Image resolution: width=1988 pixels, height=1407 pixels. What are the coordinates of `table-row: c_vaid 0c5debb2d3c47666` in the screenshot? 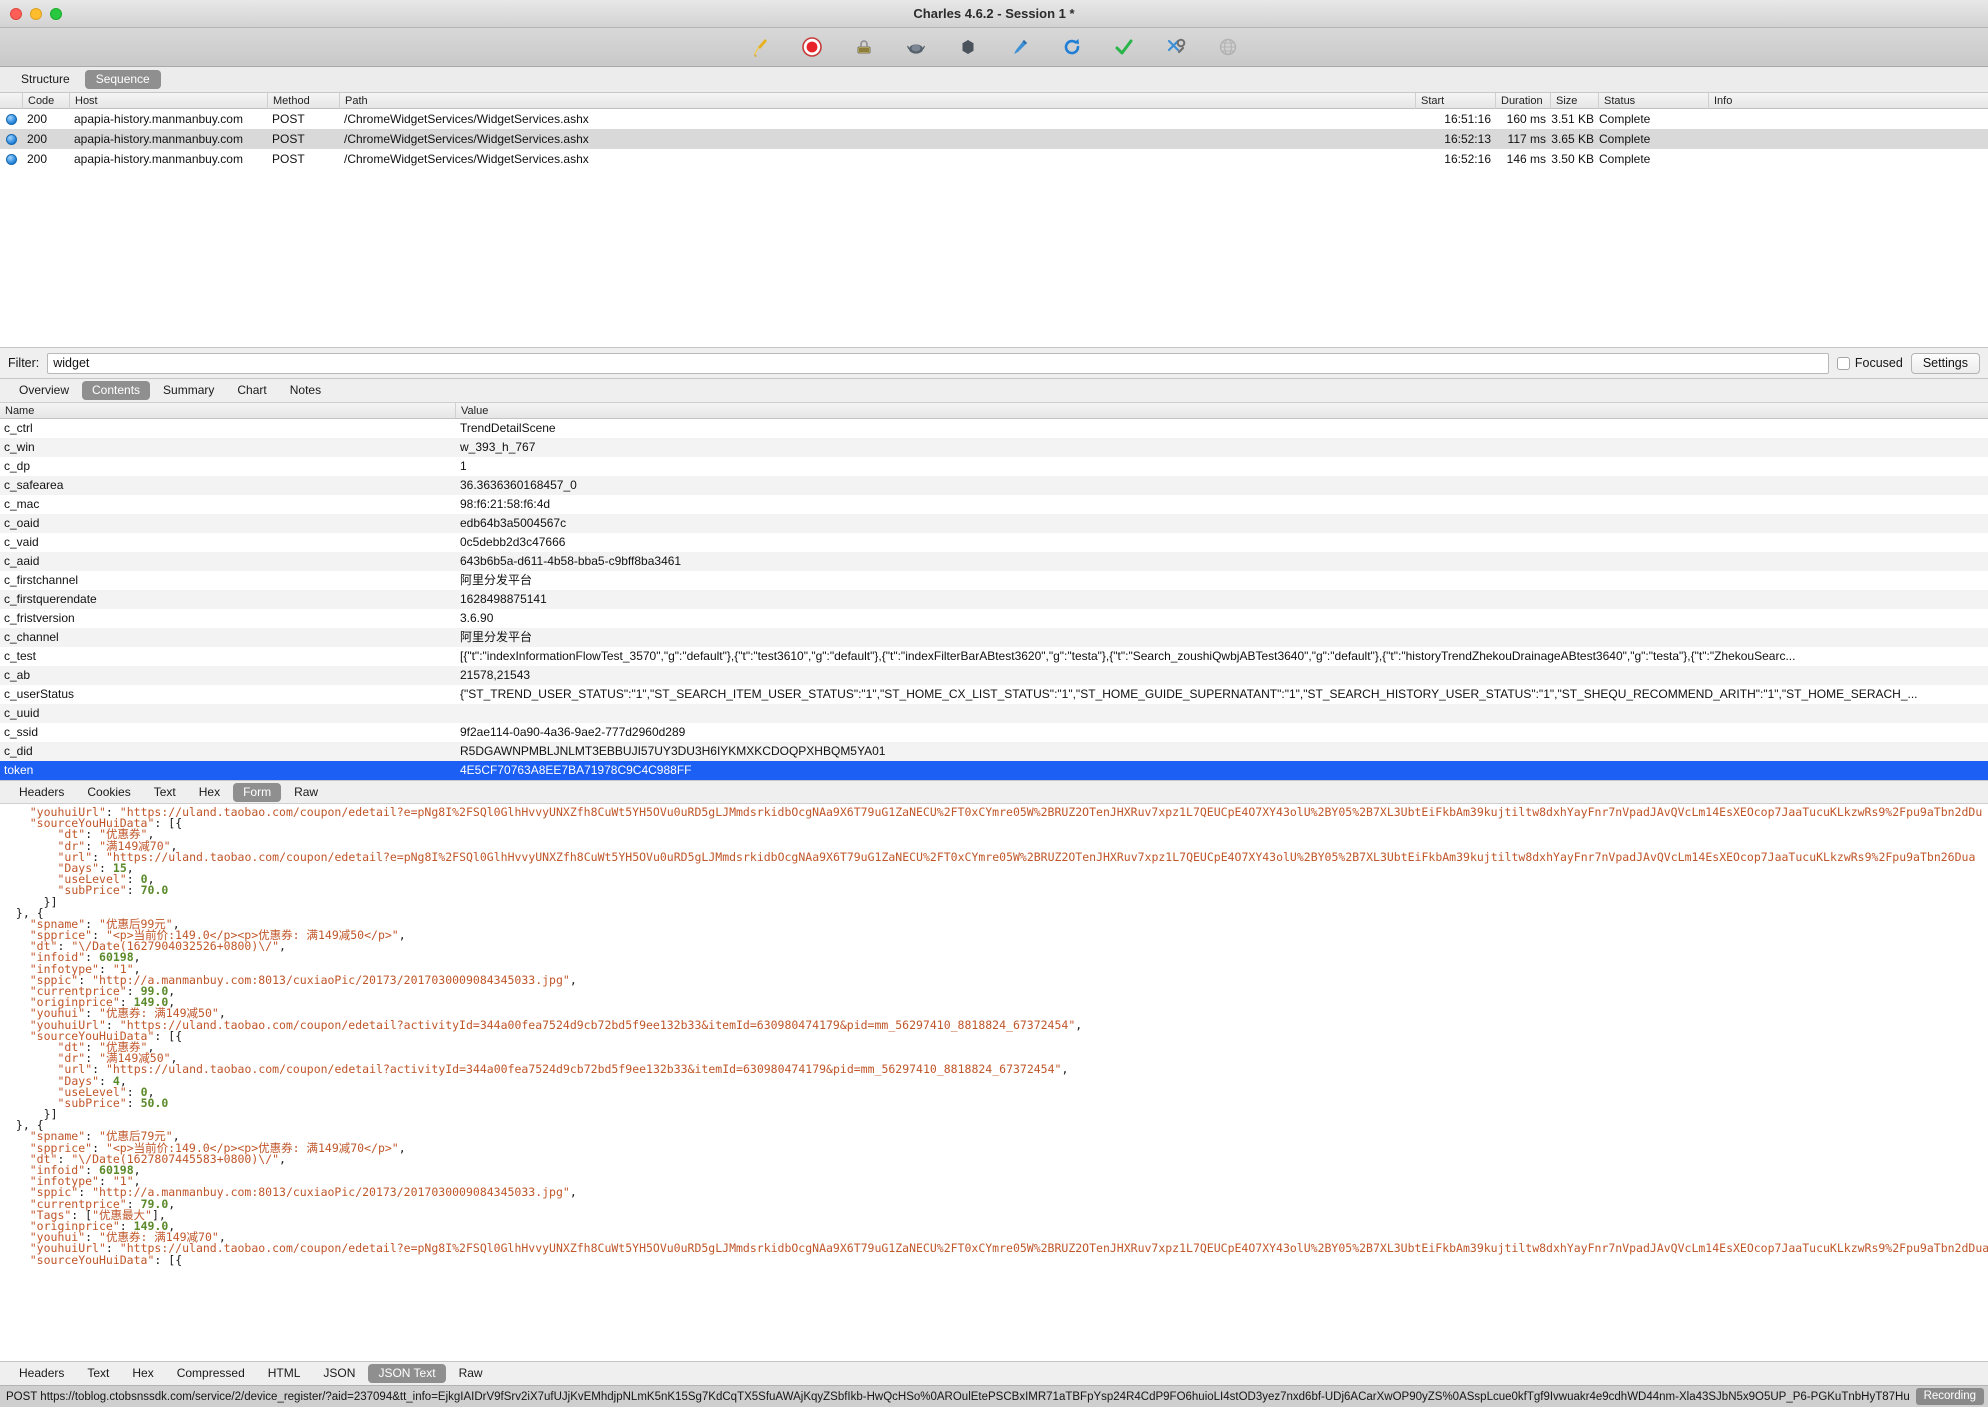 It's located at (994, 542).